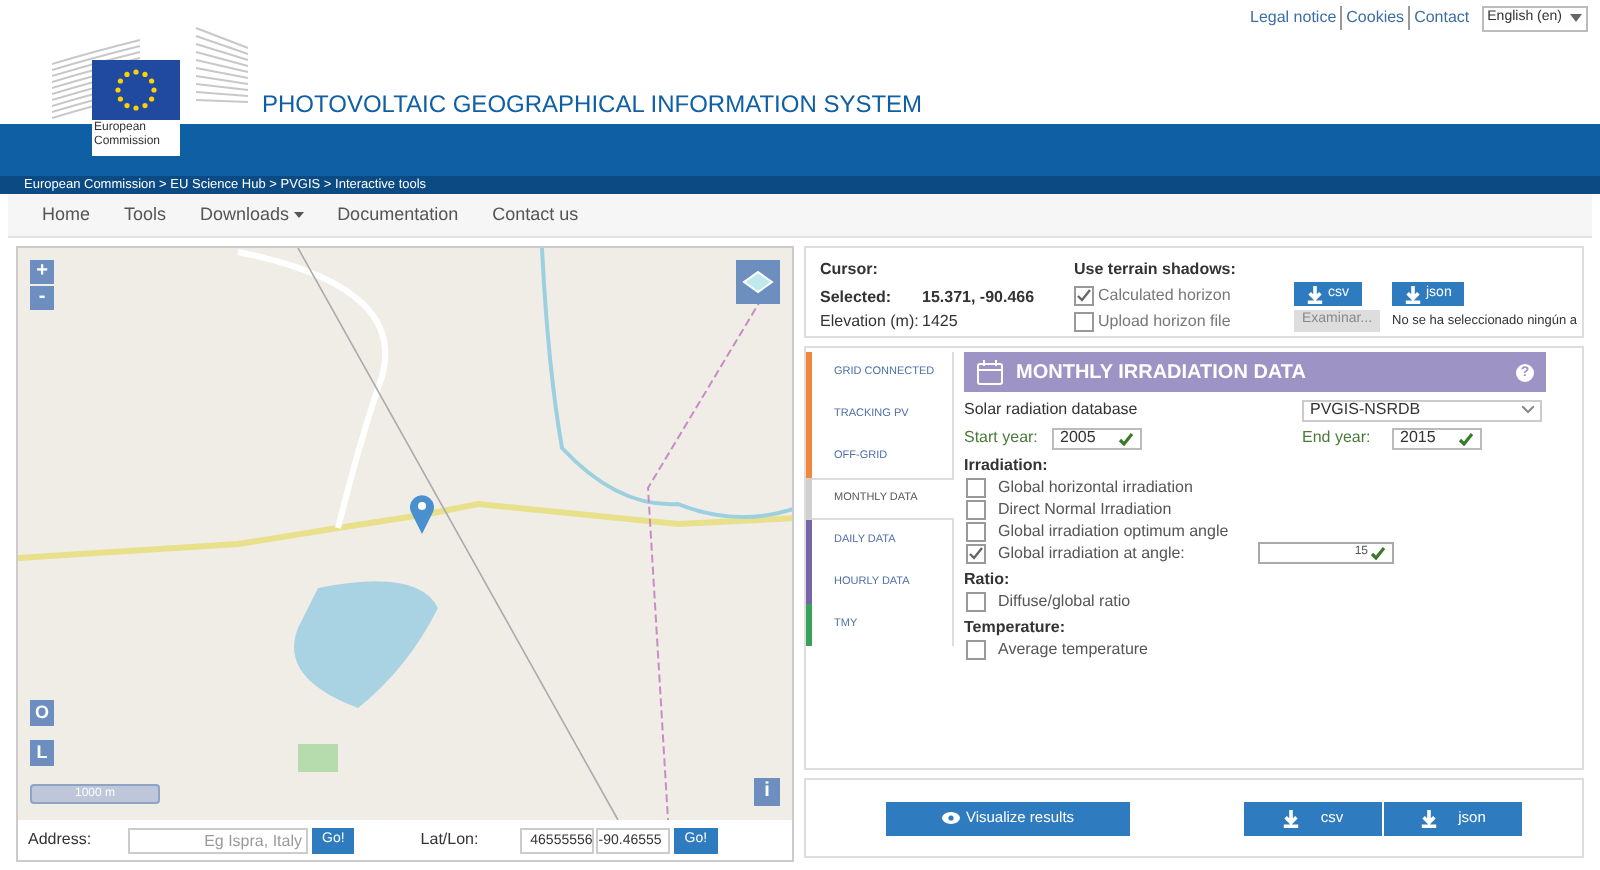  What do you see at coordinates (366, 644) in the screenshot?
I see `lake` at bounding box center [366, 644].